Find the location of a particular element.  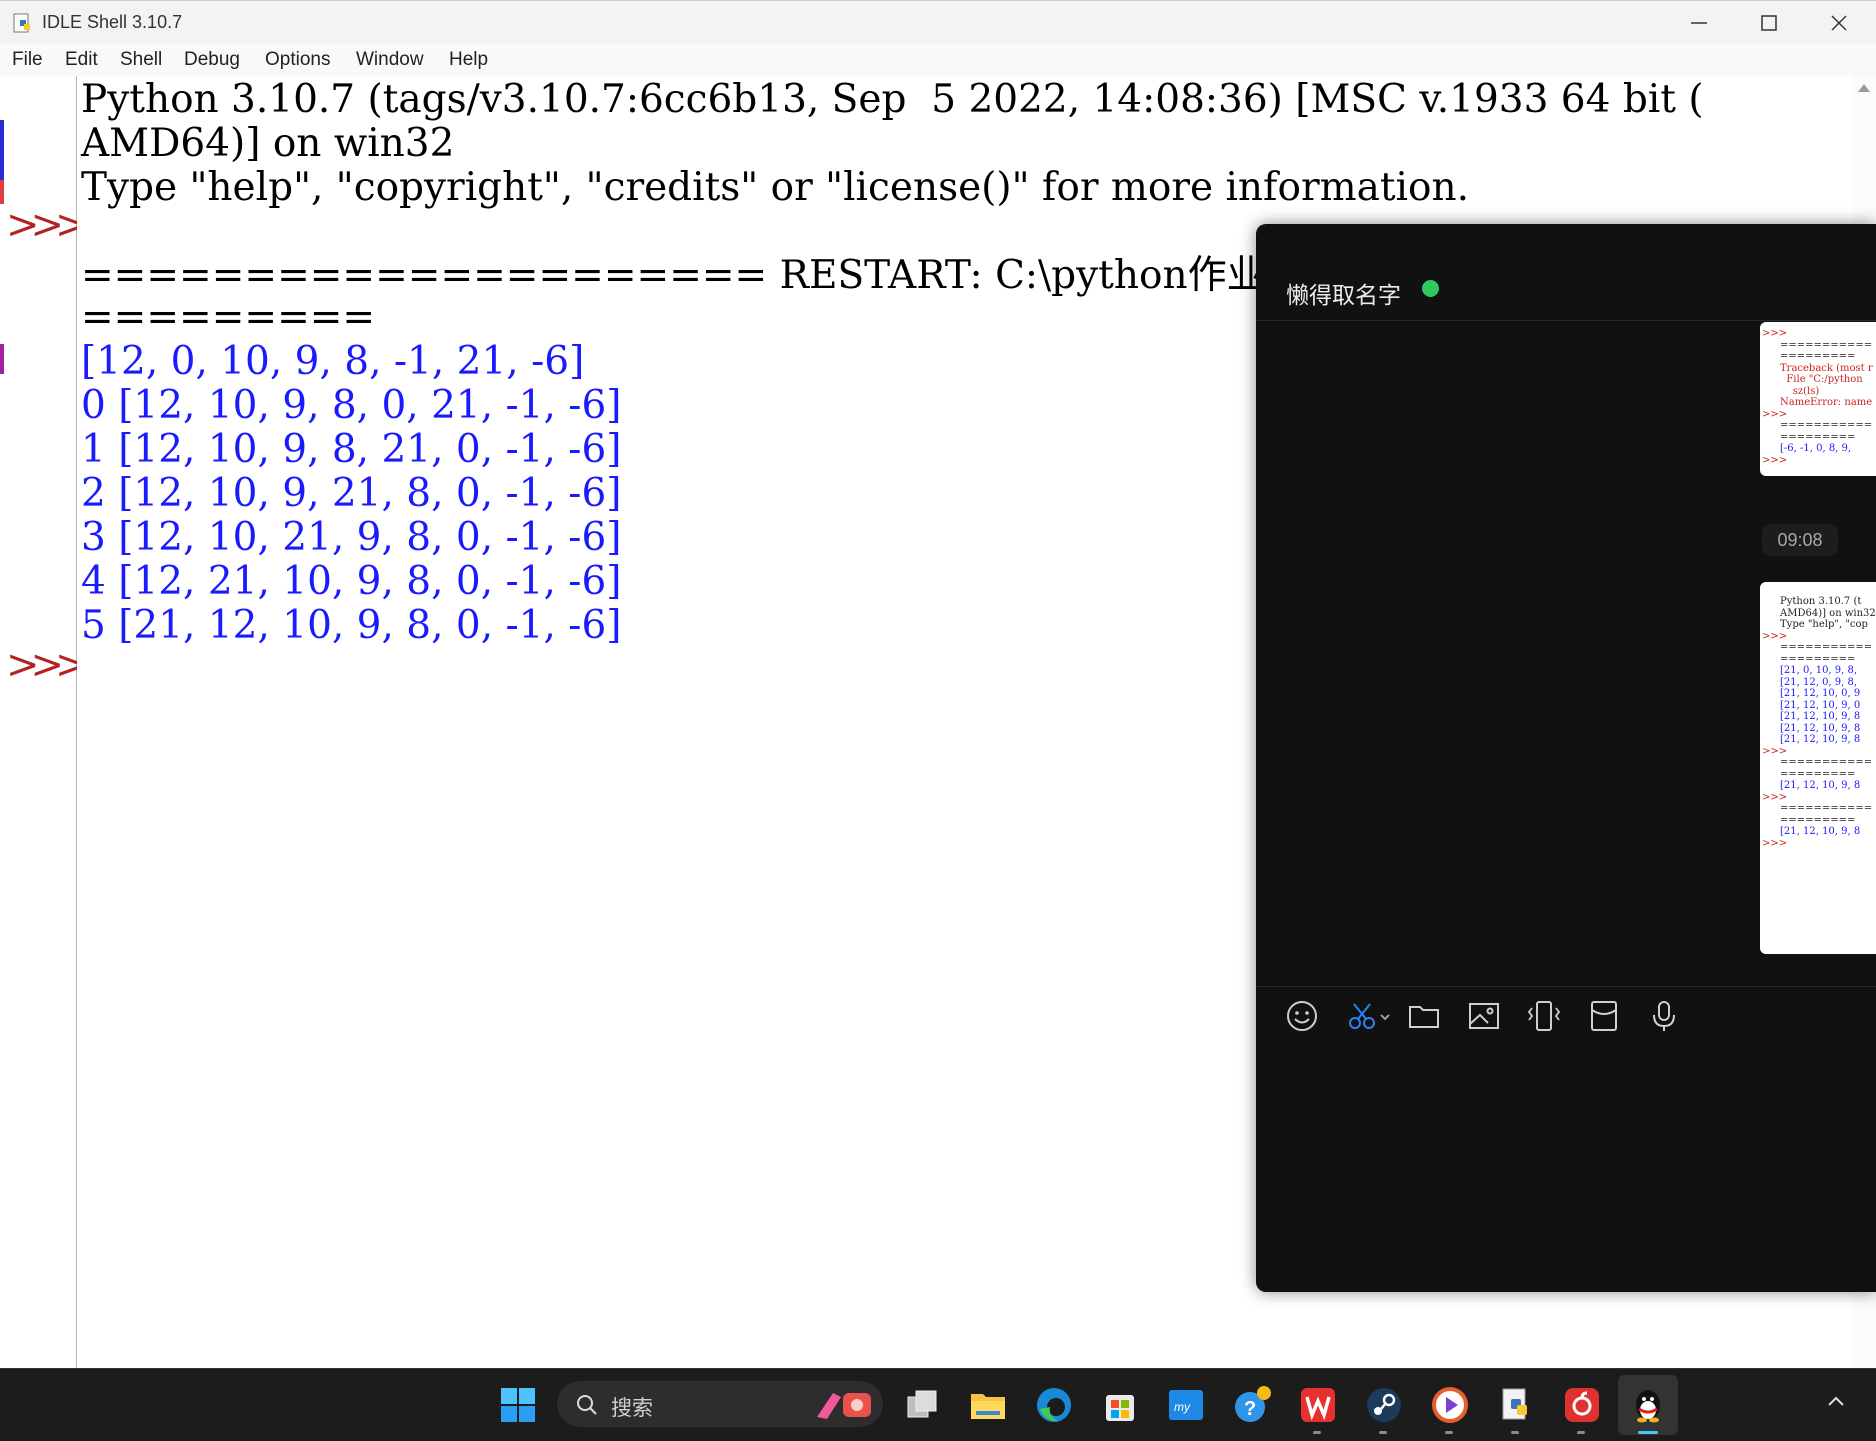

qq-icon is located at coordinates (1648, 1405).